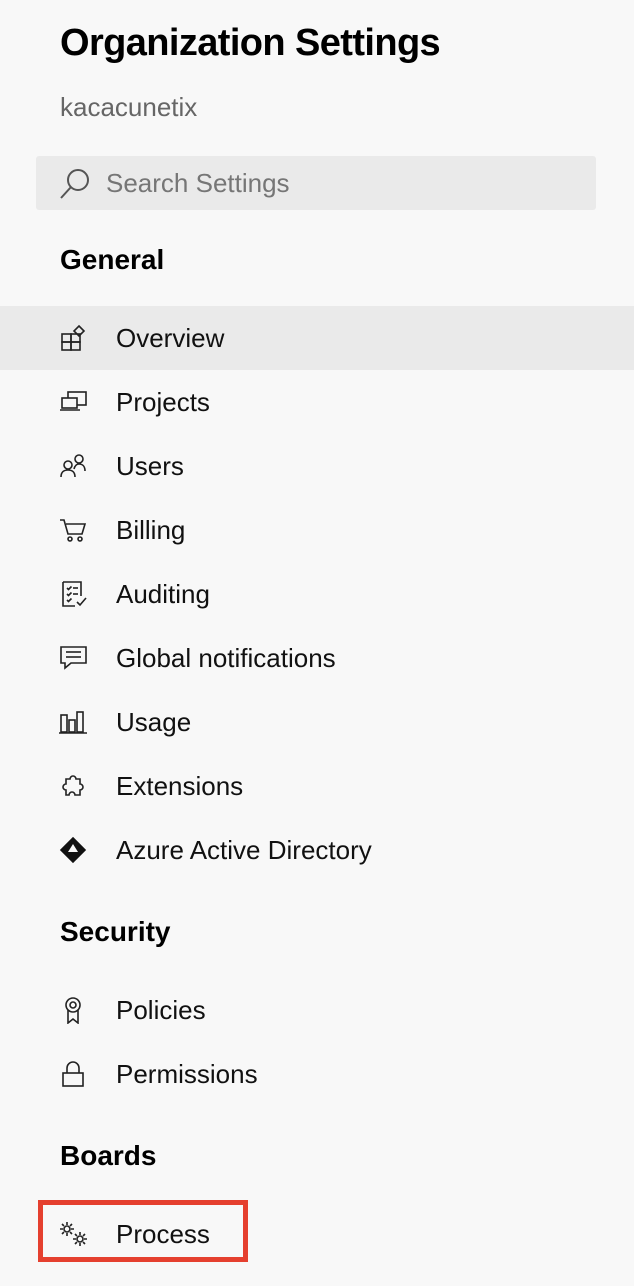 Image resolution: width=634 pixels, height=1286 pixels. I want to click on nav-item-label: Extensions, so click(180, 785).